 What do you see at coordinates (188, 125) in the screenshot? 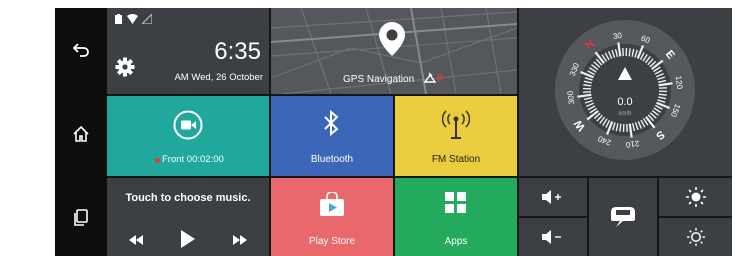
I see `video-camera-icon` at bounding box center [188, 125].